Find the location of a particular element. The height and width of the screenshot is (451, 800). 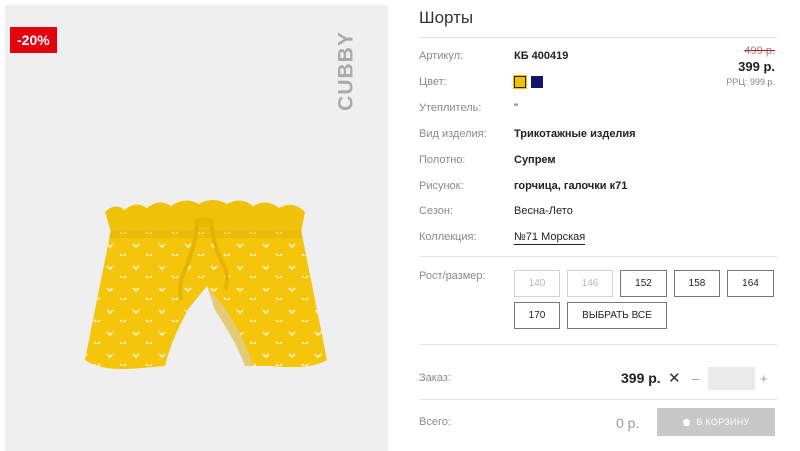

attributes-divider is located at coordinates (598, 256).